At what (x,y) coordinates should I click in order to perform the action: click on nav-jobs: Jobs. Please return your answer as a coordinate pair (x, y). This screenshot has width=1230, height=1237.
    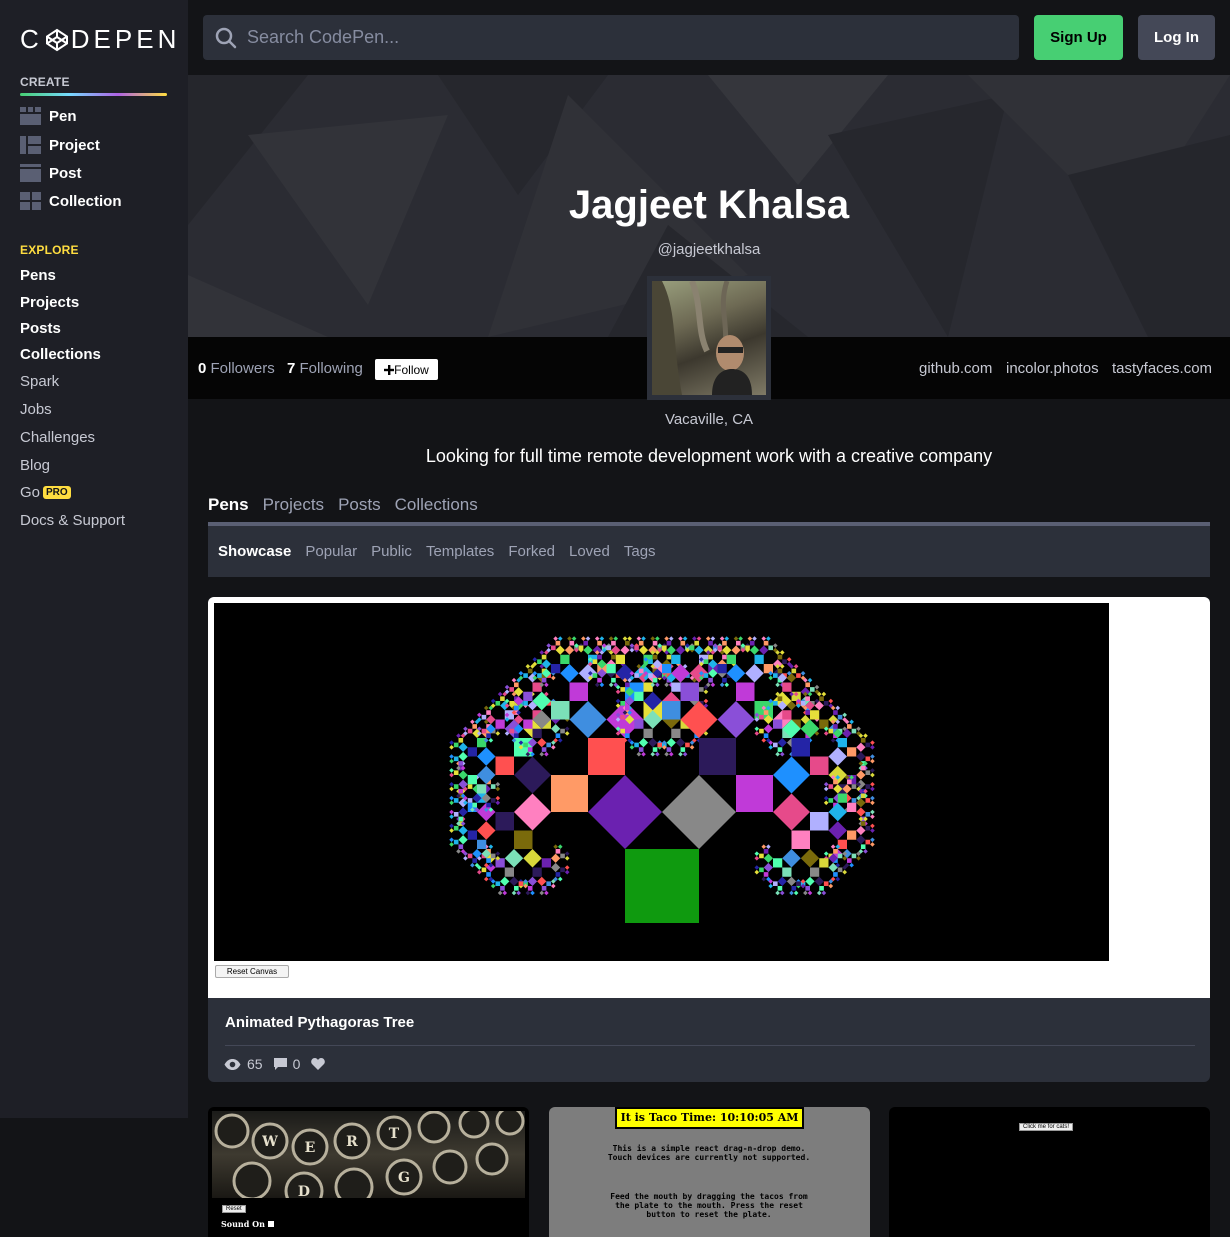
    Looking at the image, I should click on (36, 409).